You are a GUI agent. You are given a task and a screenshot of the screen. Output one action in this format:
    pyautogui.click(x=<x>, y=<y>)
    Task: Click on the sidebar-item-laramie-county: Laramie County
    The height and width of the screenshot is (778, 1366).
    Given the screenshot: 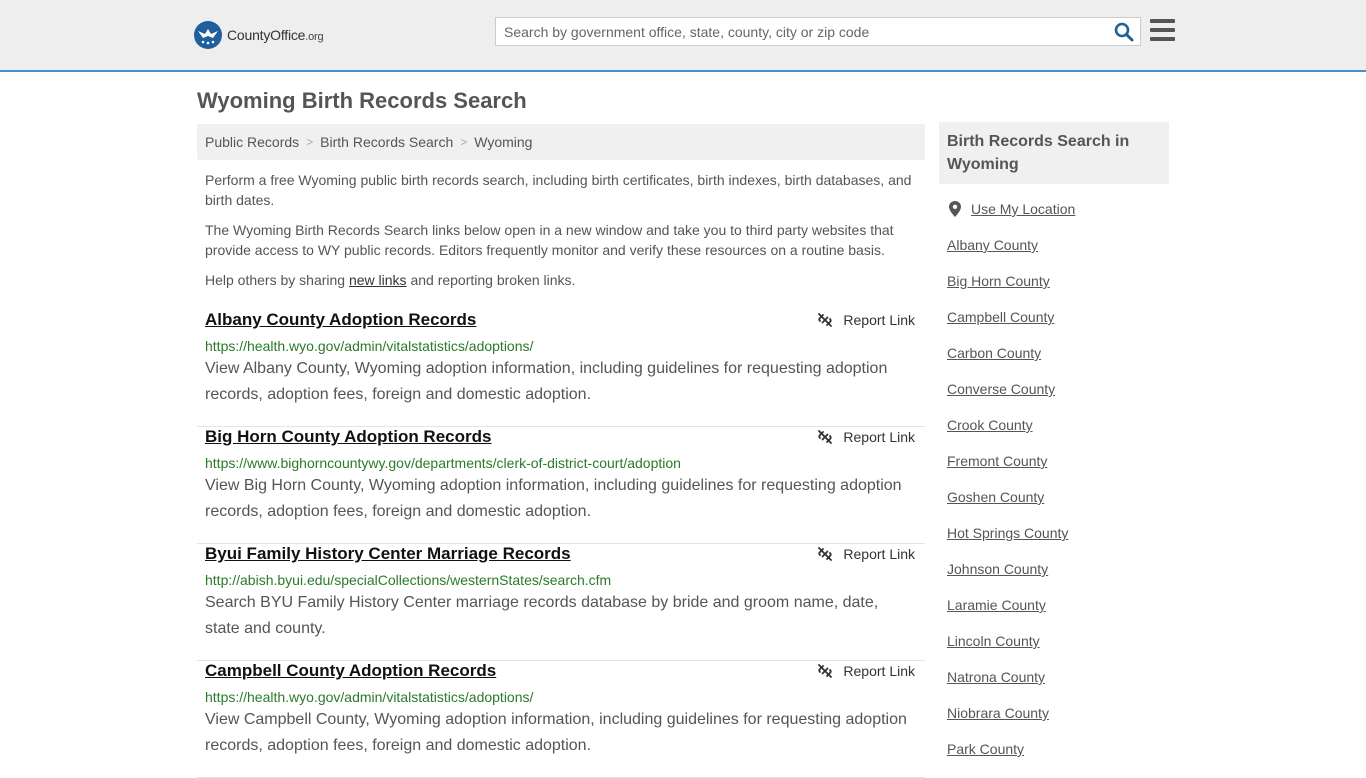 What is the action you would take?
    pyautogui.click(x=1007, y=615)
    